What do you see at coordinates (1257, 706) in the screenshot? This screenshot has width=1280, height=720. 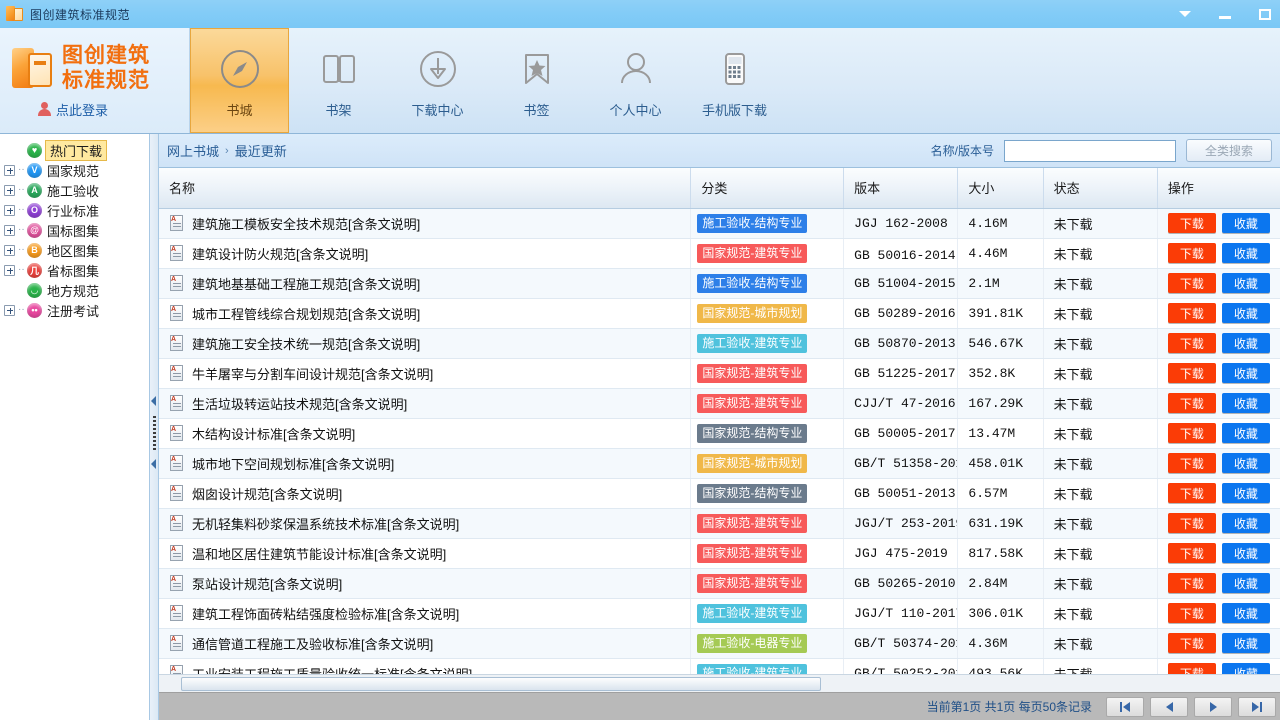 I see `last-page-button` at bounding box center [1257, 706].